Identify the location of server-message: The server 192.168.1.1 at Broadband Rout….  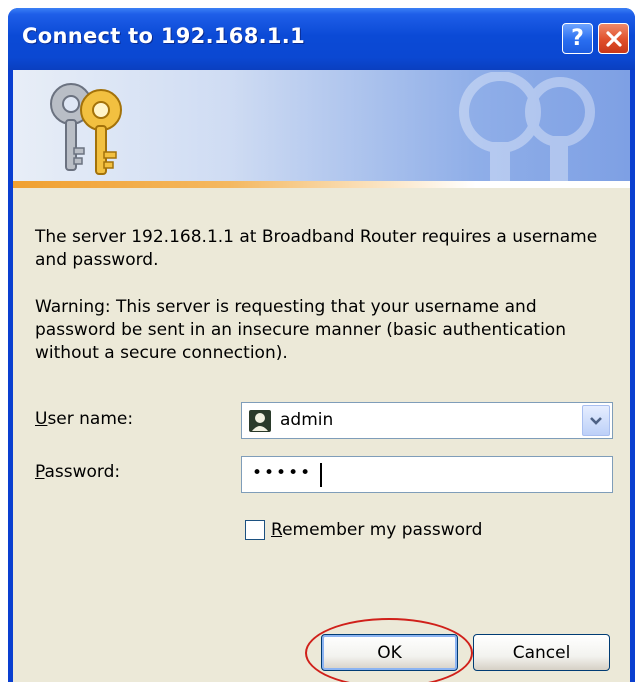
(316, 248).